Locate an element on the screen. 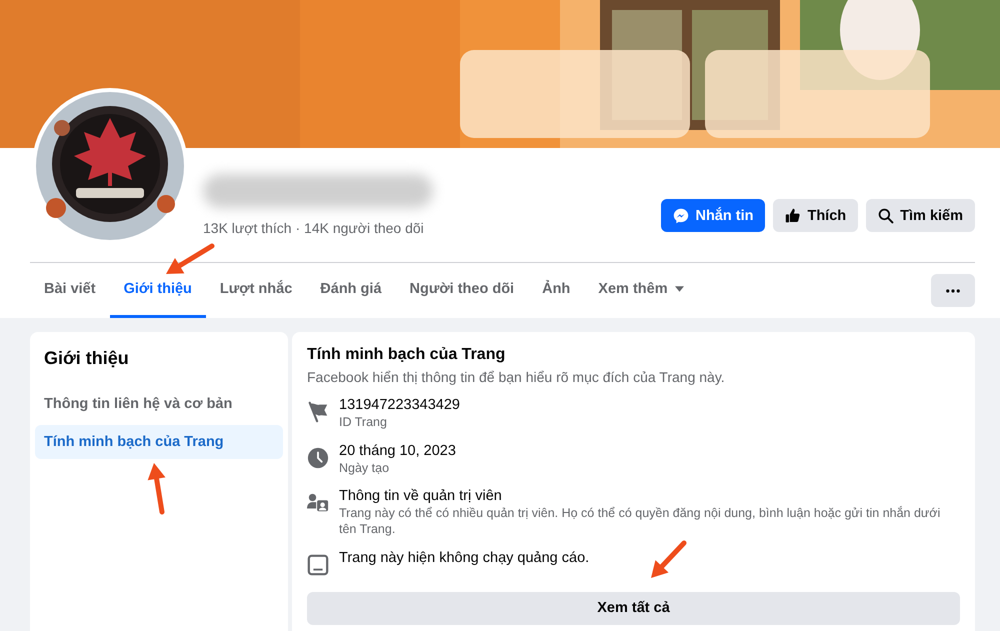 This screenshot has width=1000, height=631. tab: Đánh giá is located at coordinates (351, 290).